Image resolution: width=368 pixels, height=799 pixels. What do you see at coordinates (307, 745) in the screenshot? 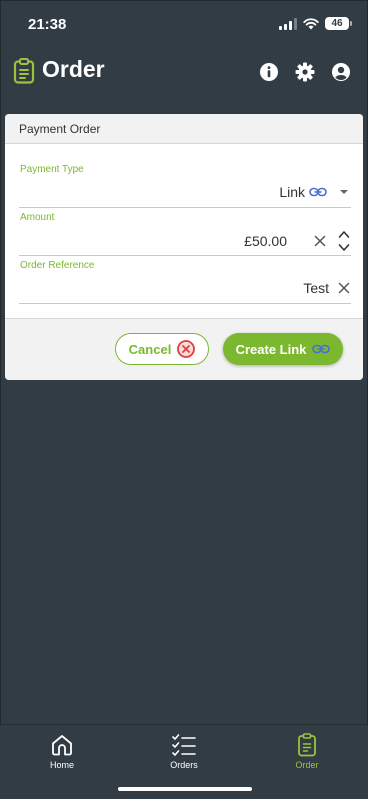
I see `clipboard-icon` at bounding box center [307, 745].